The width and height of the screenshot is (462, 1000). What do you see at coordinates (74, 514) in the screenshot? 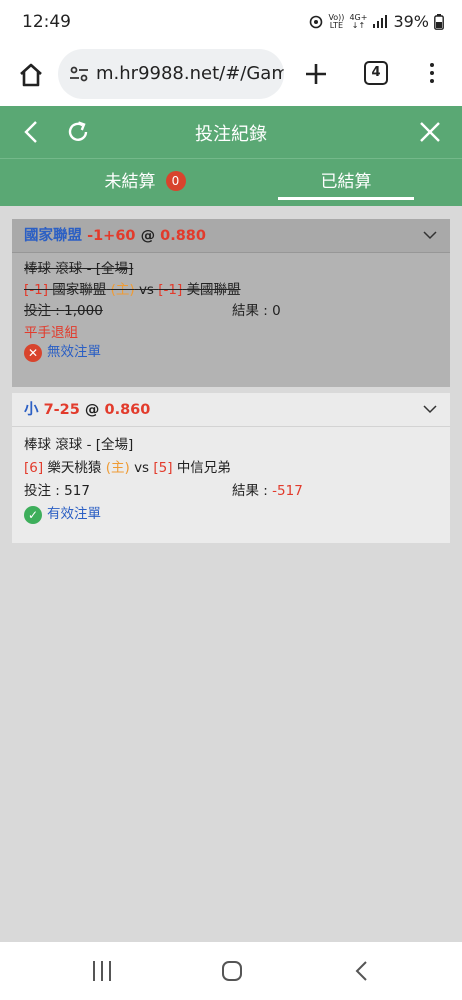
I see `bet-status-label: 有效注單` at bounding box center [74, 514].